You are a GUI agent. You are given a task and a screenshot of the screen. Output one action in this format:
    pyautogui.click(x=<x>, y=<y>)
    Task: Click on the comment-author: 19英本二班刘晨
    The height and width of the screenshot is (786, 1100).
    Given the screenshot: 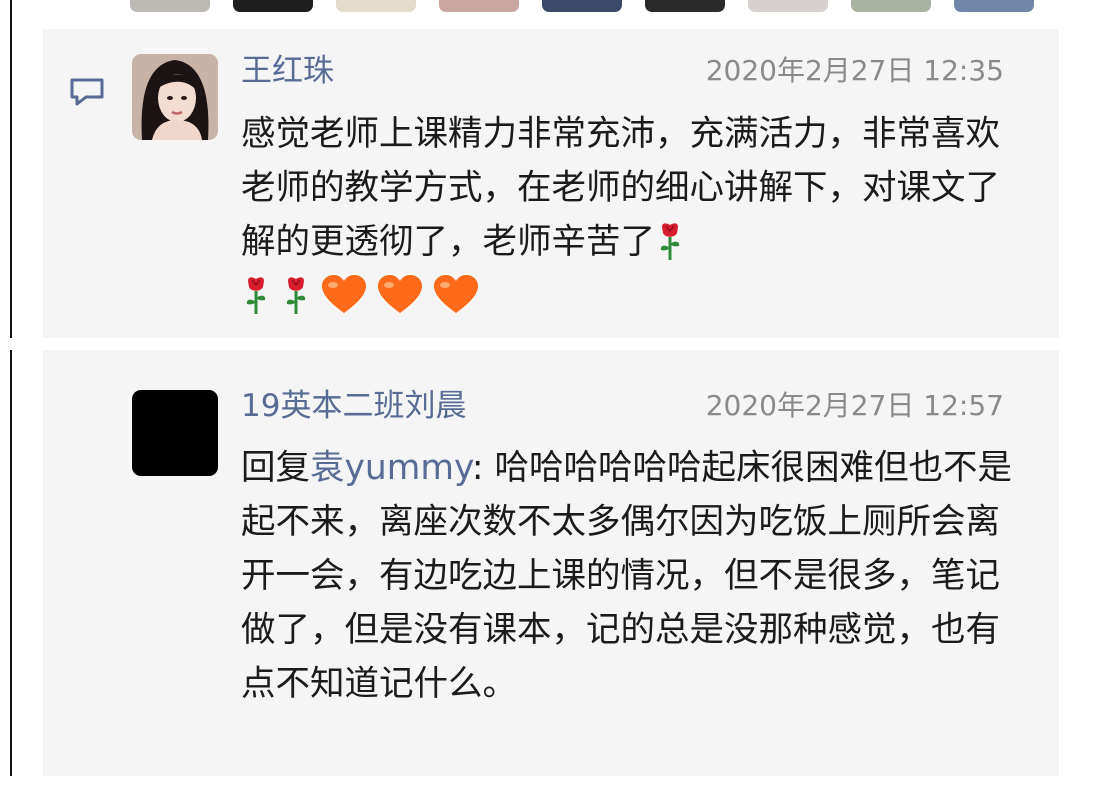 What is the action you would take?
    pyautogui.click(x=353, y=406)
    